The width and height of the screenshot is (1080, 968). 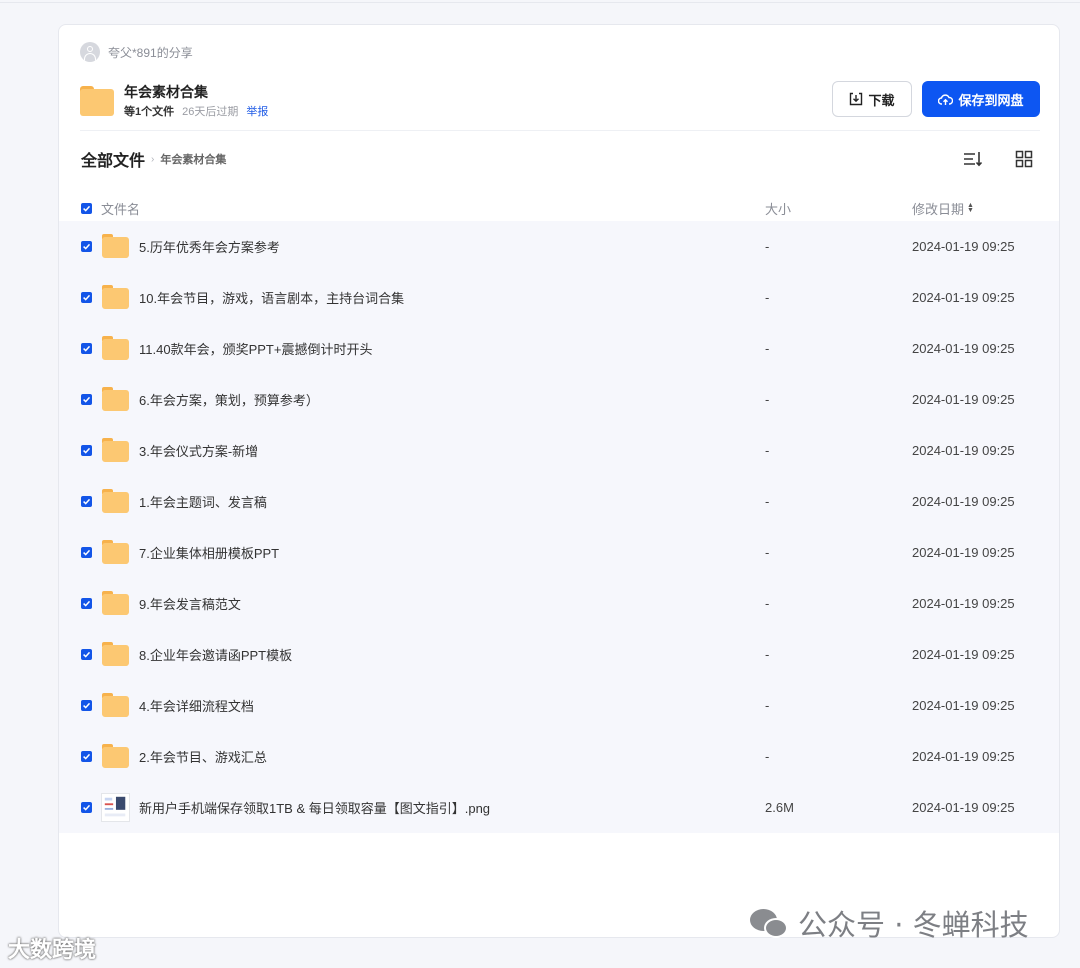 I want to click on top-divider, so click(x=540, y=2).